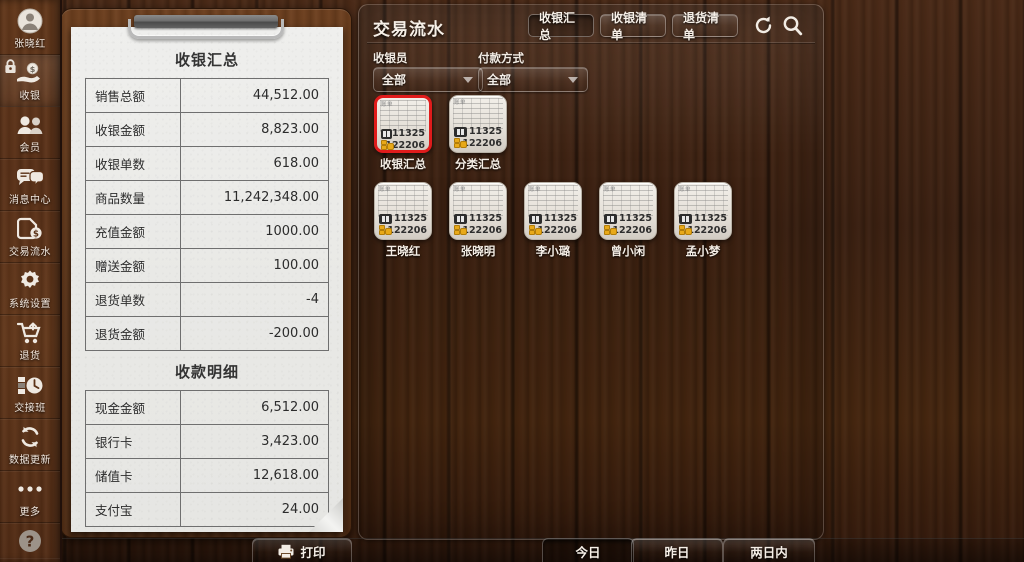 Image resolution: width=1024 pixels, height=562 pixels. Describe the element at coordinates (30, 445) in the screenshot. I see `sidebar-item-datasync: 数据更新` at that location.